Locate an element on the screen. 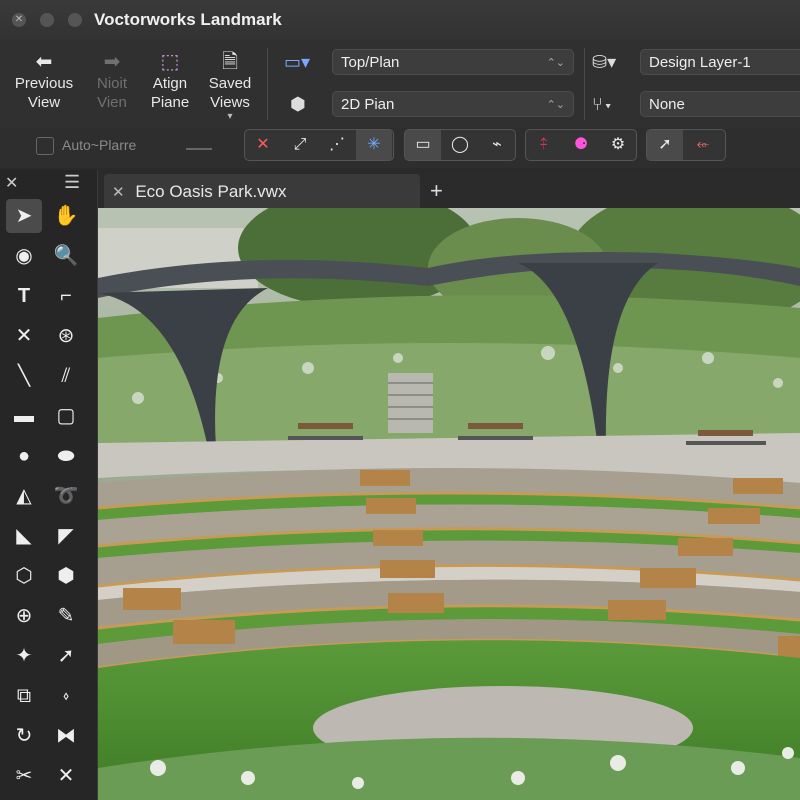 This screenshot has width=800, height=800. callout-tool-icon: ⌐ is located at coordinates (66, 296).